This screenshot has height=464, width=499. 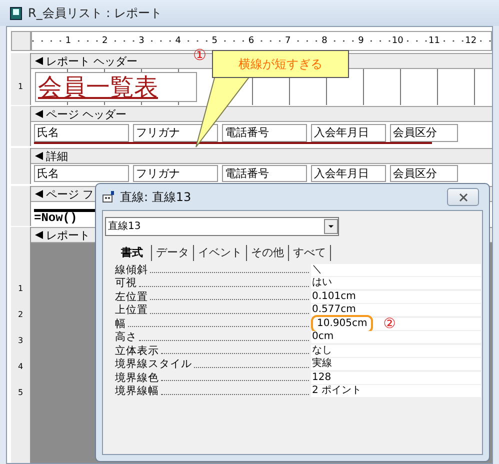 What do you see at coordinates (137, 377) in the screenshot?
I see `property-label: 境界線色` at bounding box center [137, 377].